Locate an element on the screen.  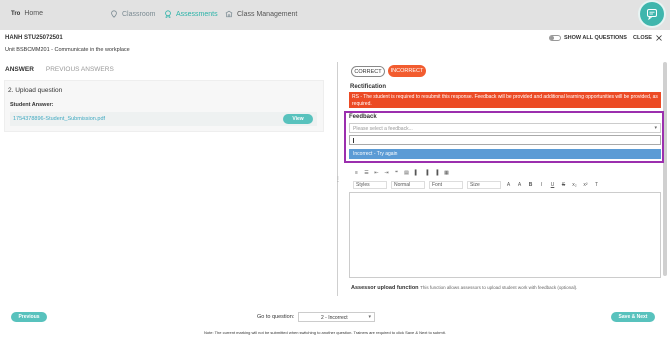
answer-tabs: ANSWER PREVIOUS ANSWERS is located at coordinates (59, 69).